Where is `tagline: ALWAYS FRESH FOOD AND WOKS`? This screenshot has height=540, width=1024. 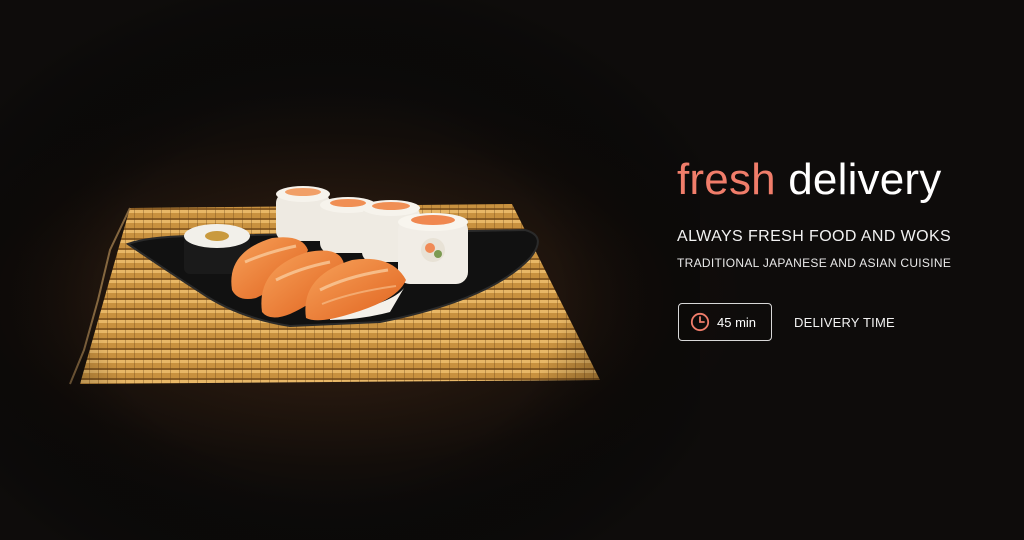 tagline: ALWAYS FRESH FOOD AND WOKS is located at coordinates (814, 236).